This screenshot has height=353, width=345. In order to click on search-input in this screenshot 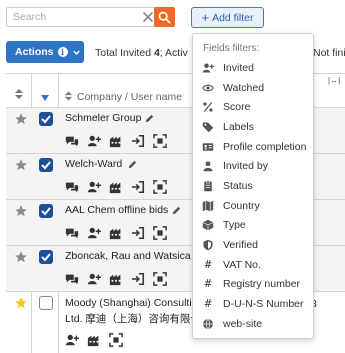, I will do `click(66, 17)`.